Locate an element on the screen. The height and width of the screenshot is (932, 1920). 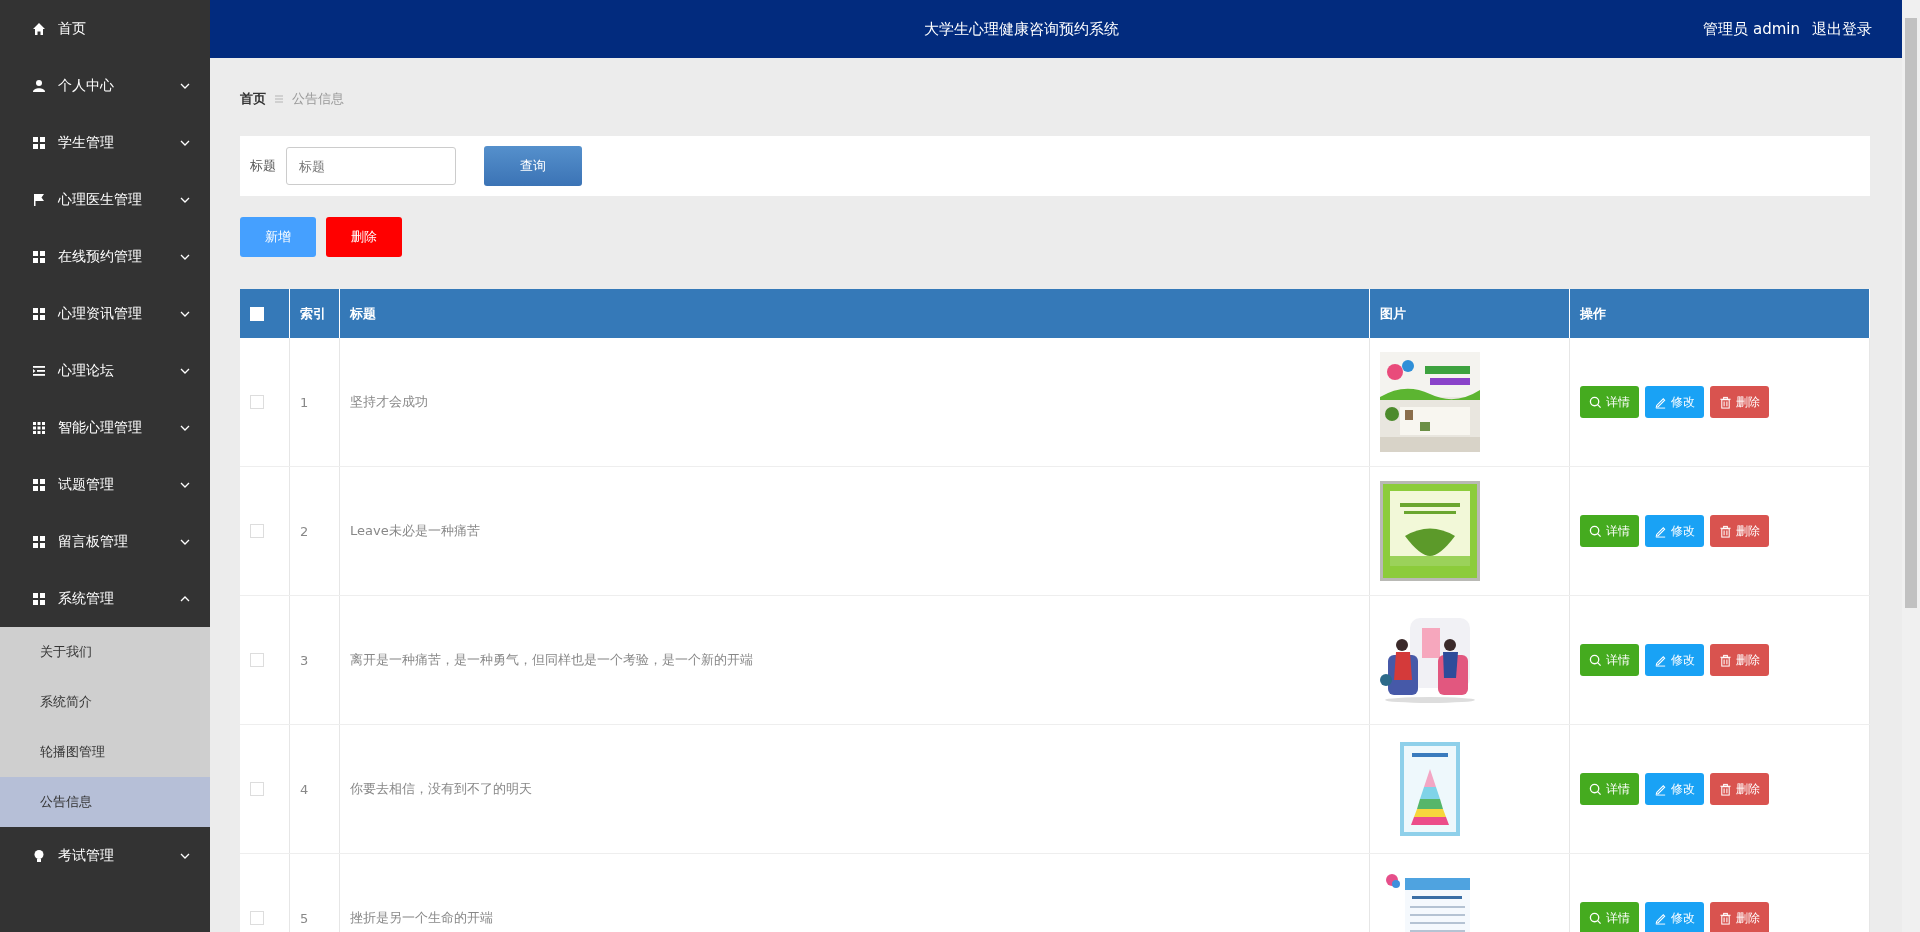
bulb-icon is located at coordinates (39, 855).